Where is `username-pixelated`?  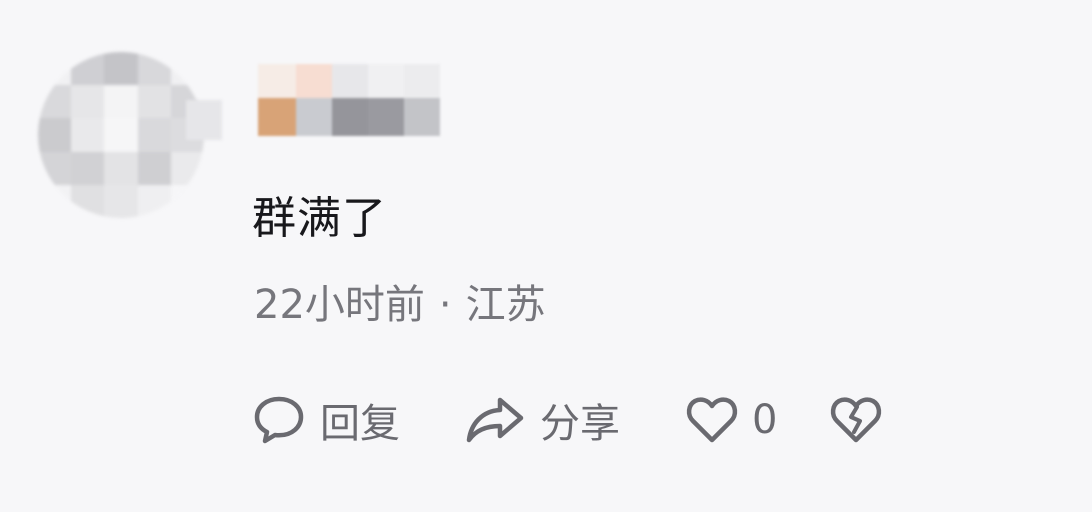 username-pixelated is located at coordinates (349, 101).